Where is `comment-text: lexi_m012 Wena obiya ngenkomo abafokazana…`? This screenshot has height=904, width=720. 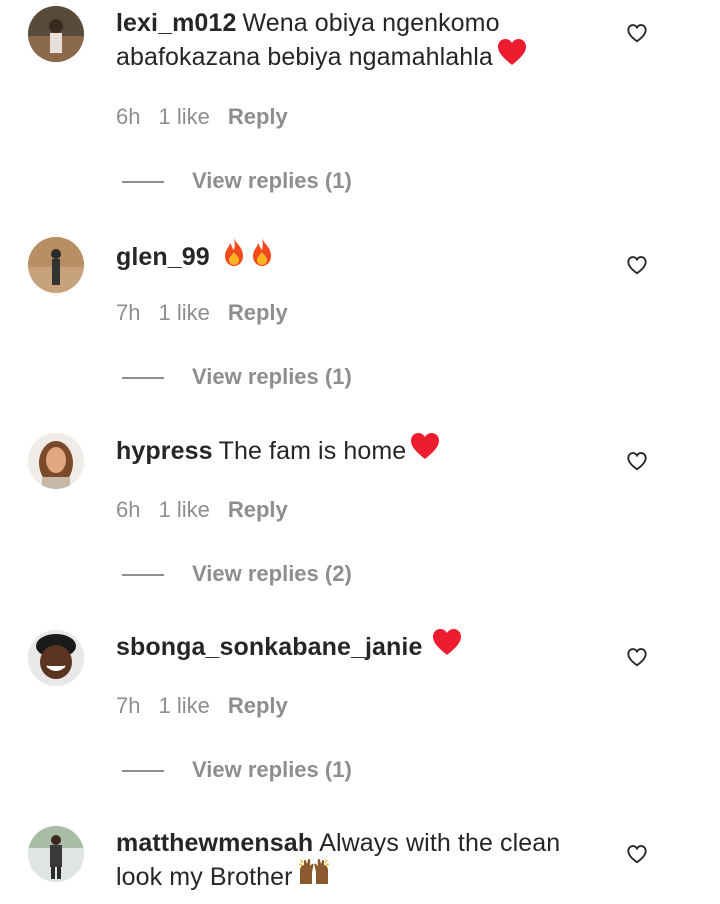
comment-text: lexi_m012 Wena obiya ngenkomo abafokazana… is located at coordinates (356, 41).